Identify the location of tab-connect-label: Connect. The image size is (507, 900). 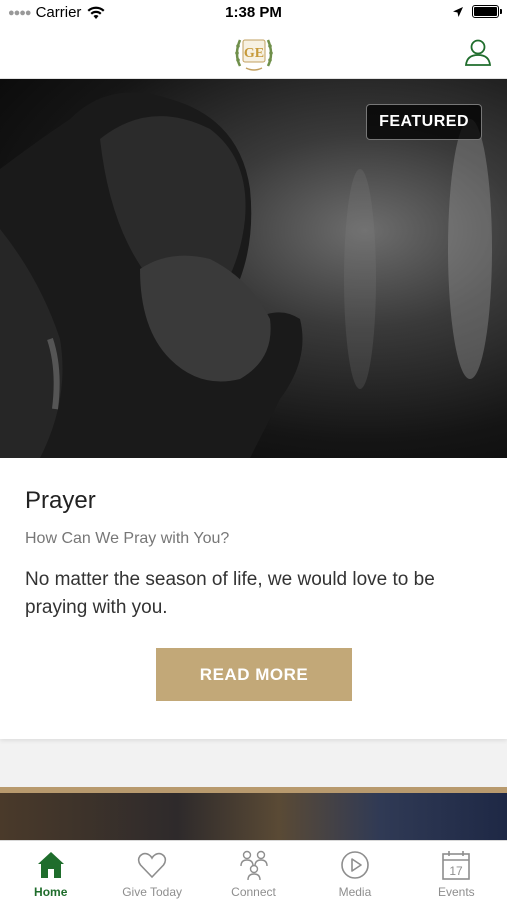
(253, 892).